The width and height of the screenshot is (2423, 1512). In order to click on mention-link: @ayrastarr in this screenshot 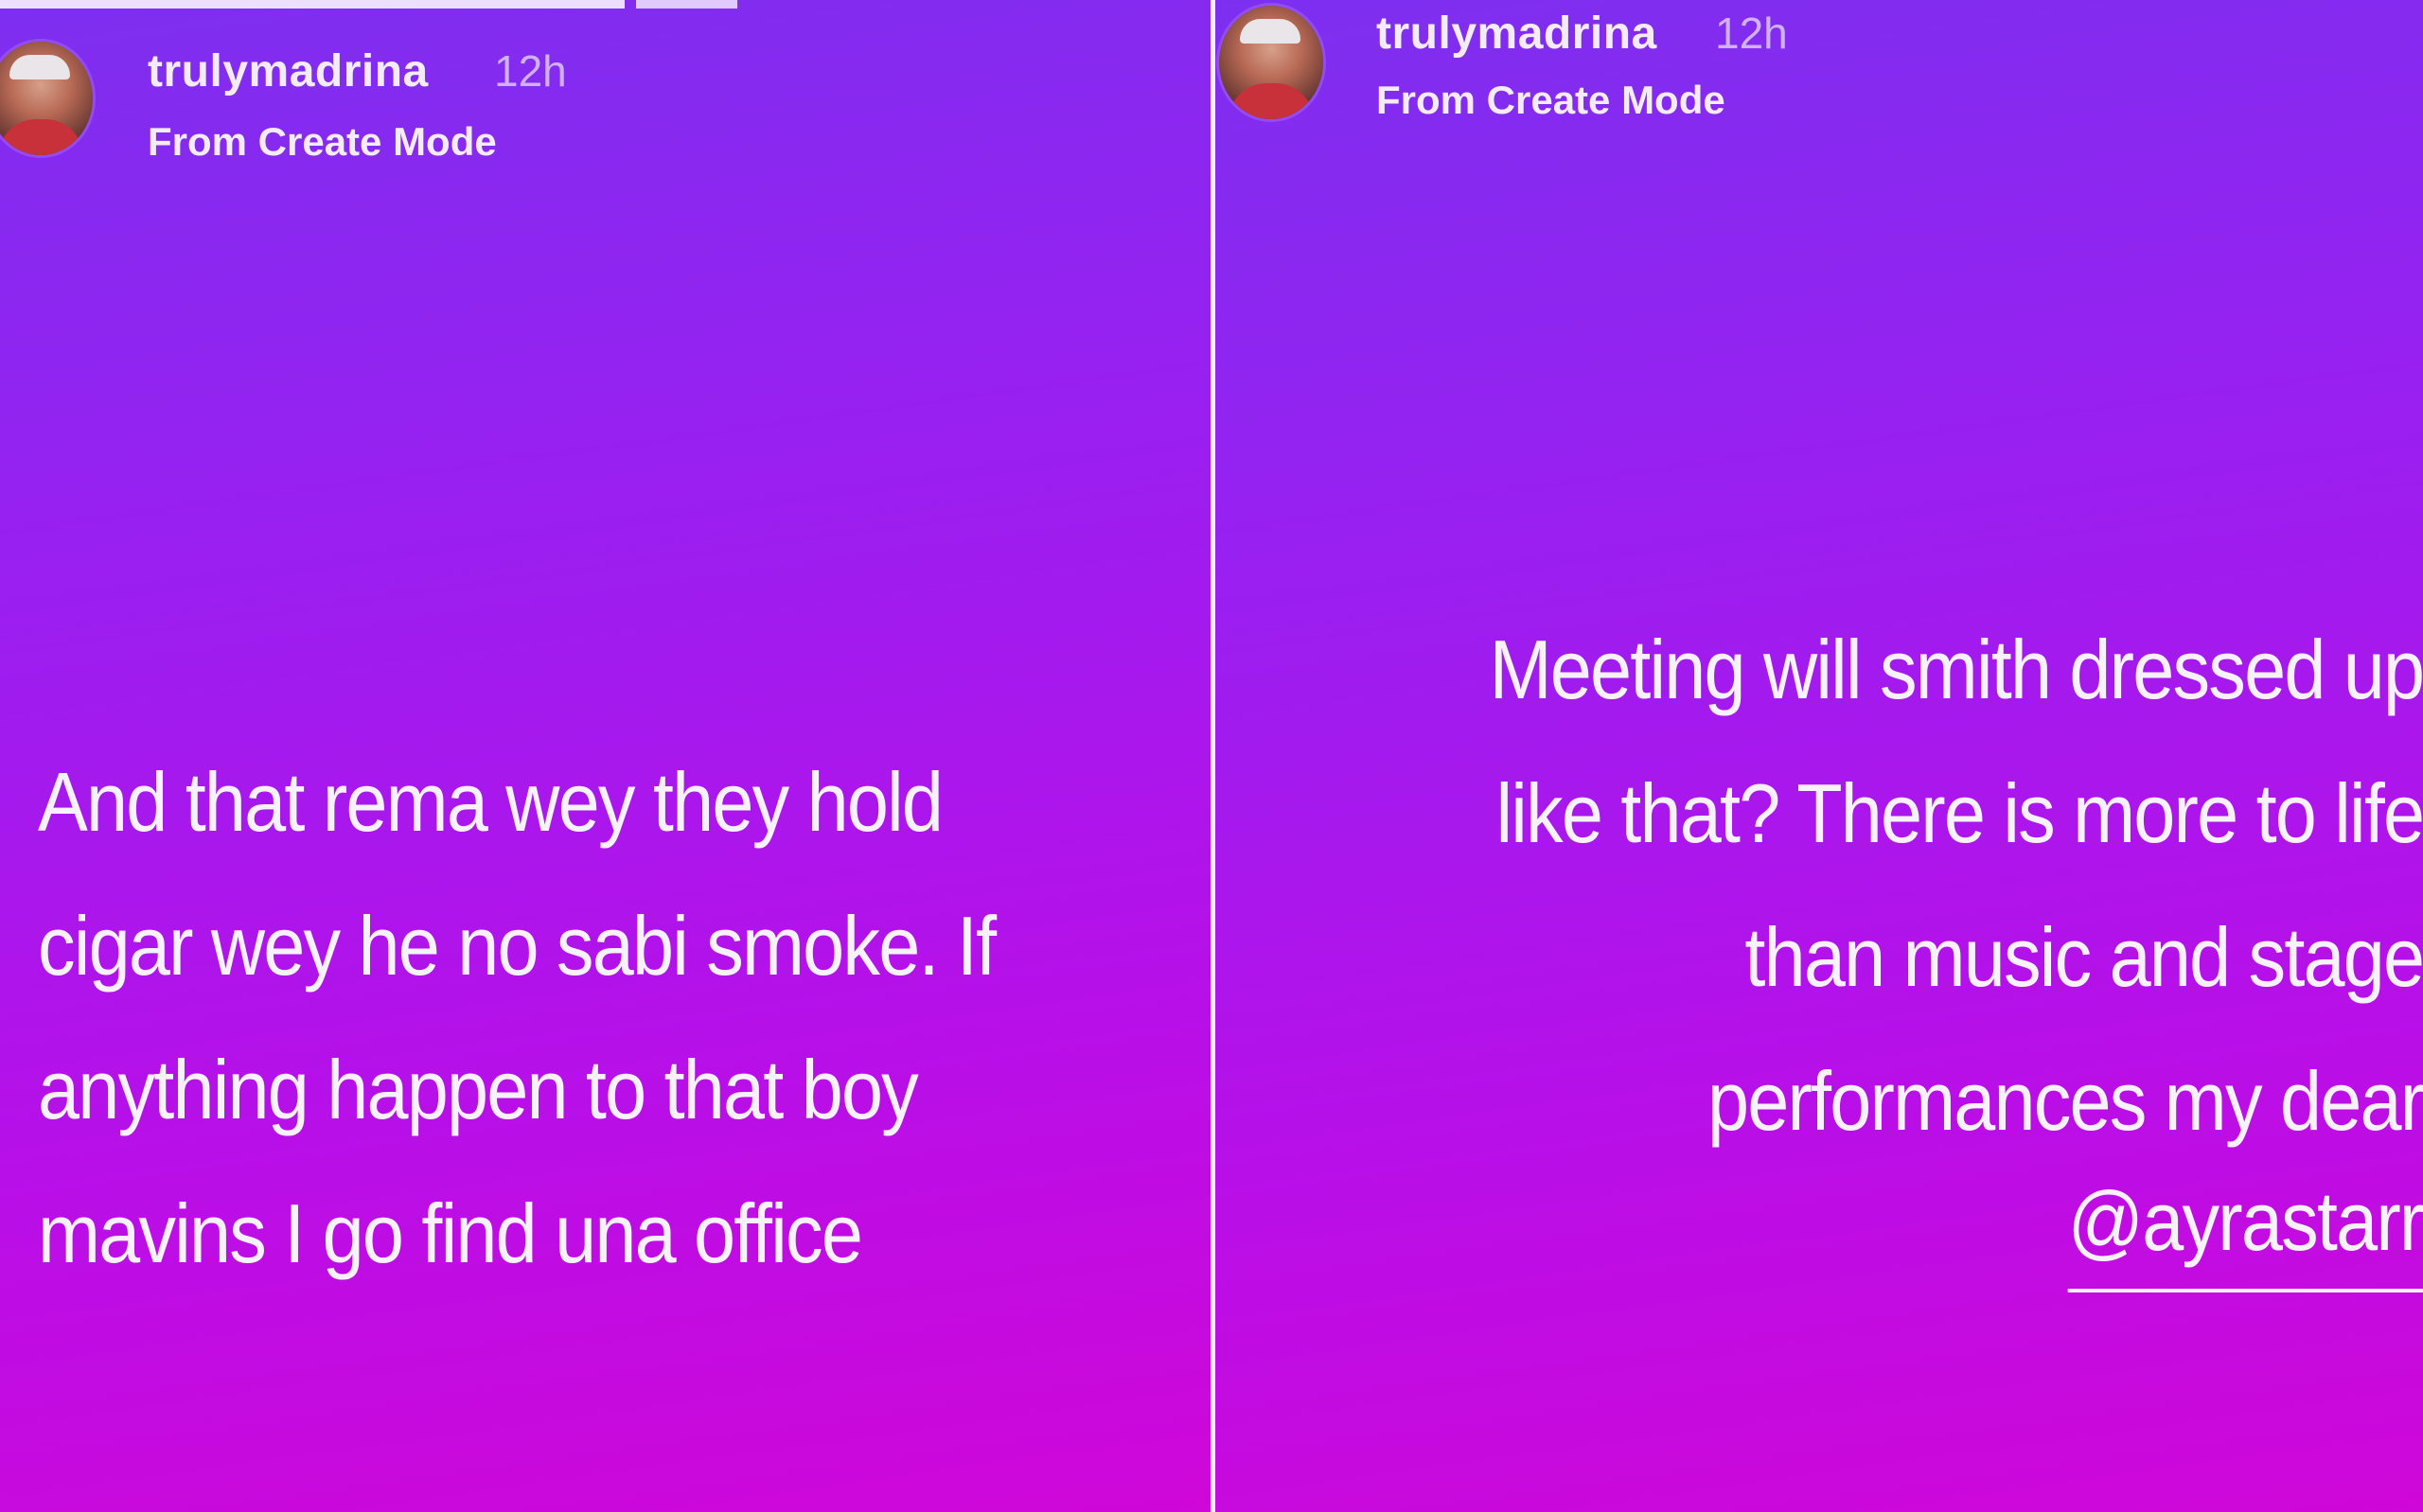, I will do `click(2245, 1226)`.